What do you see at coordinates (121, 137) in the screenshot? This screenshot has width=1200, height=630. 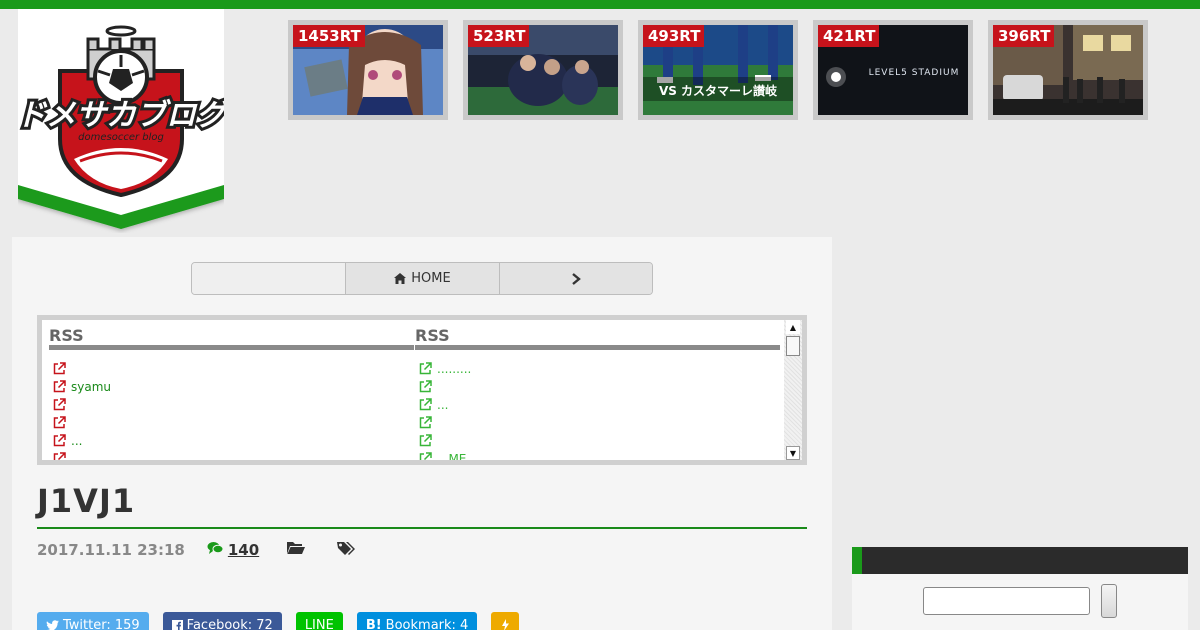 I see `logo-subtext: domesoccer blog` at bounding box center [121, 137].